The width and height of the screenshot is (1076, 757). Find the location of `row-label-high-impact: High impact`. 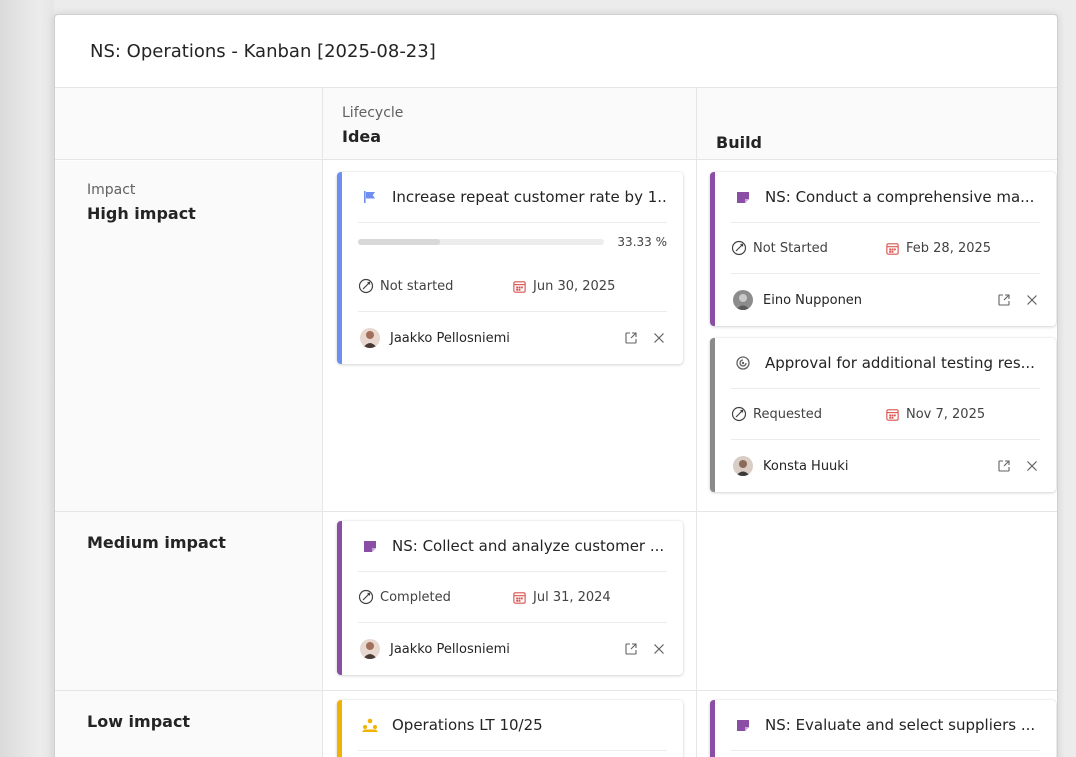

row-label-high-impact: High impact is located at coordinates (141, 213).